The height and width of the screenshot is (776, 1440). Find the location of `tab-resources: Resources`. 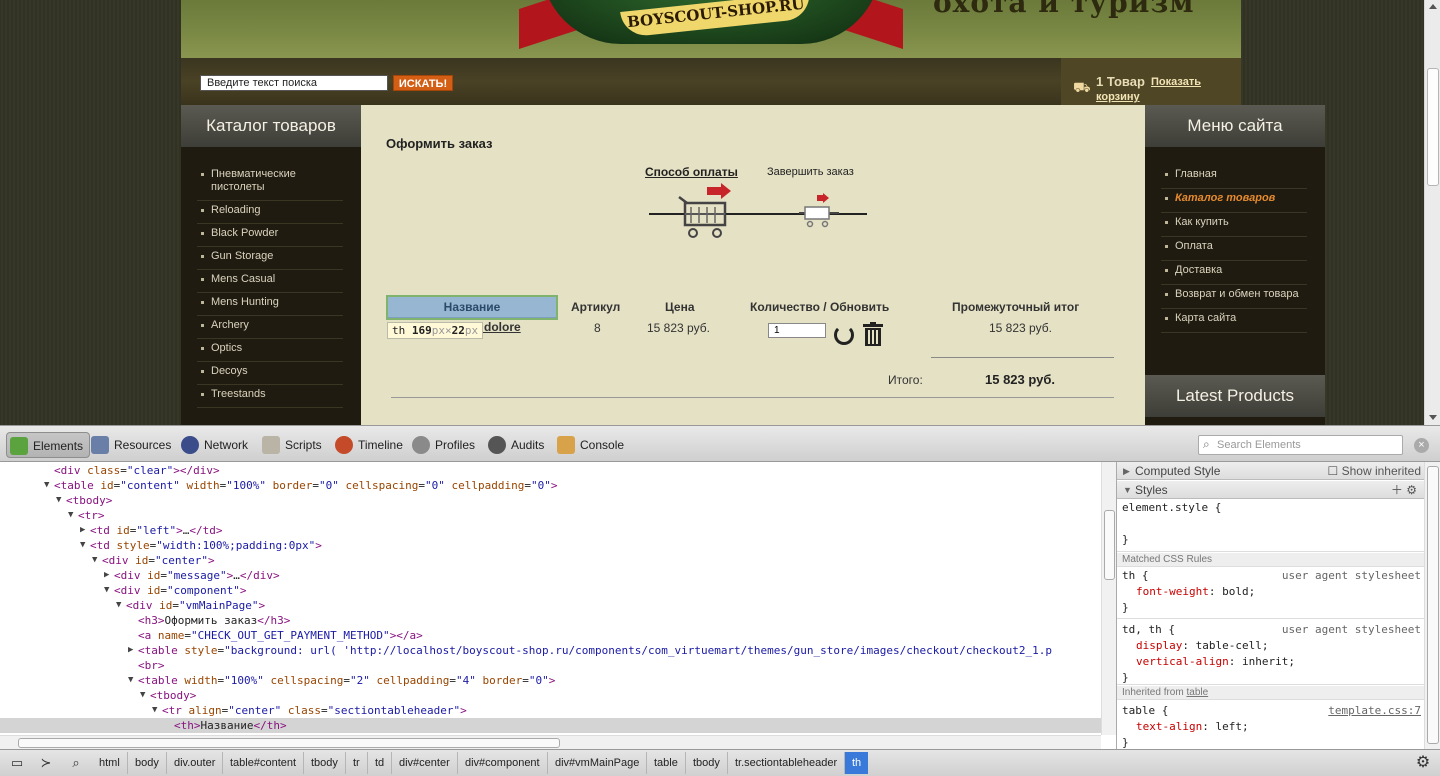

tab-resources: Resources is located at coordinates (132, 445).